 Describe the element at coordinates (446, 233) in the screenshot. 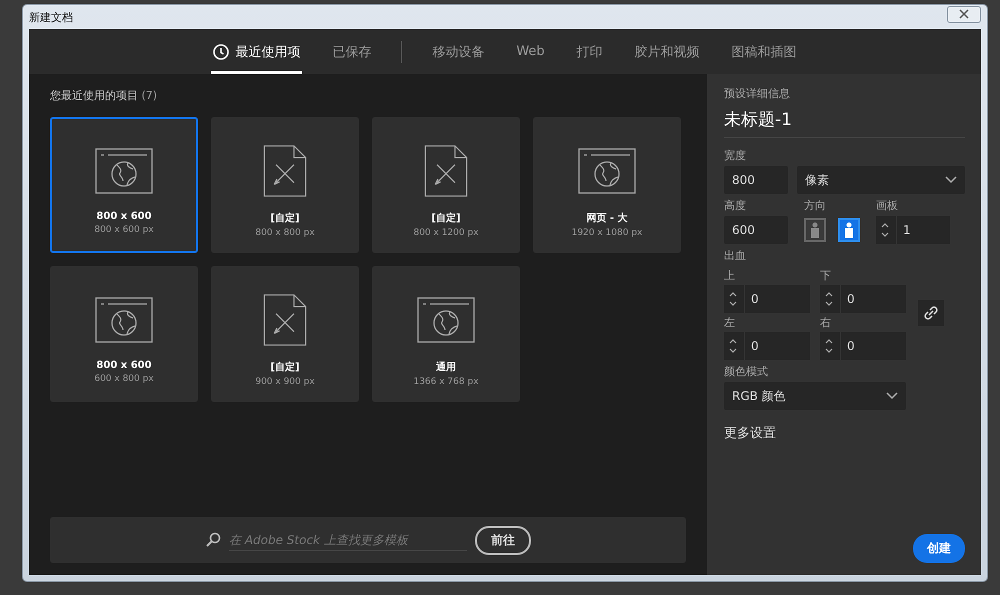

I see `preset-size: 800 x 1200 px` at that location.